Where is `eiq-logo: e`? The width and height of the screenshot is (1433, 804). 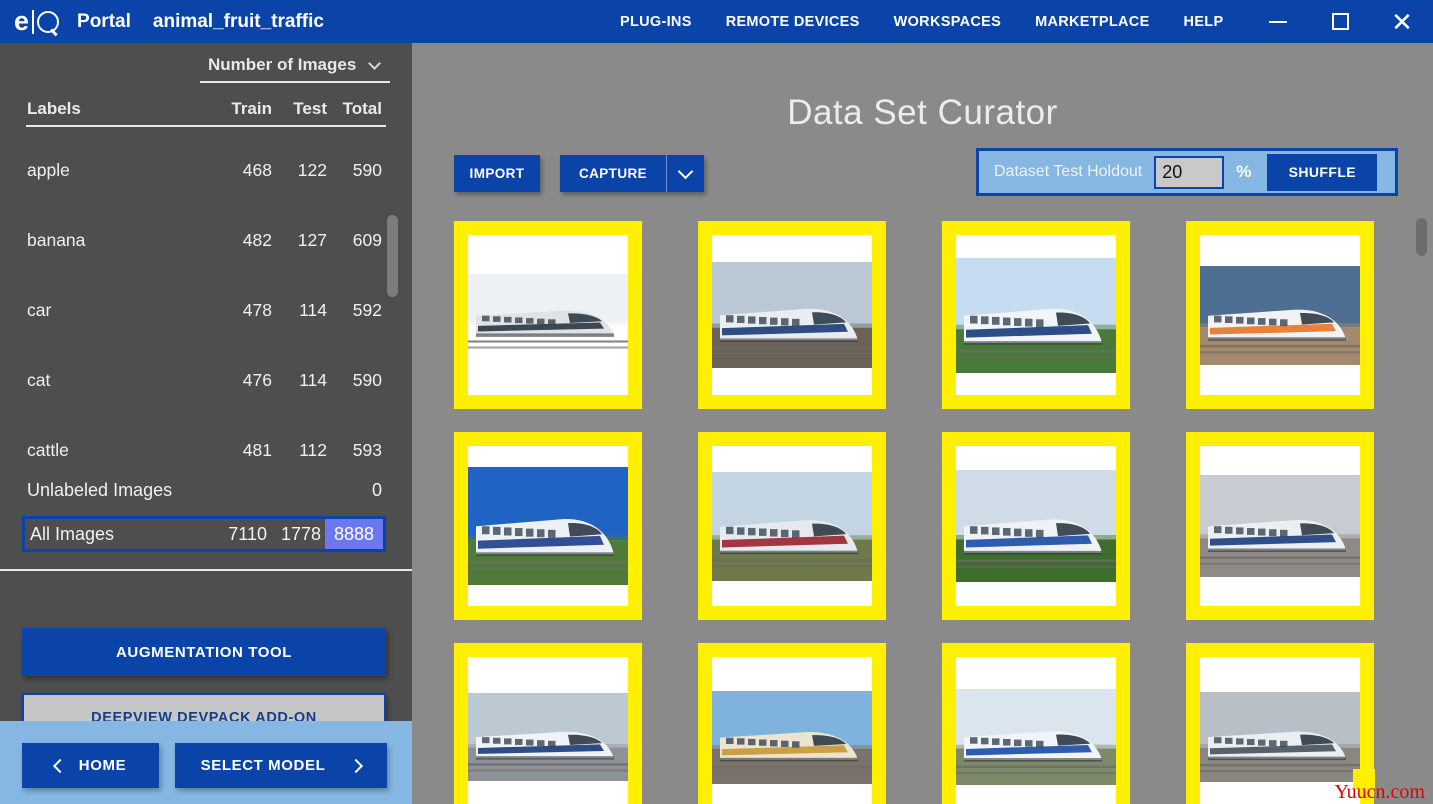 eiq-logo: e is located at coordinates (37, 21).